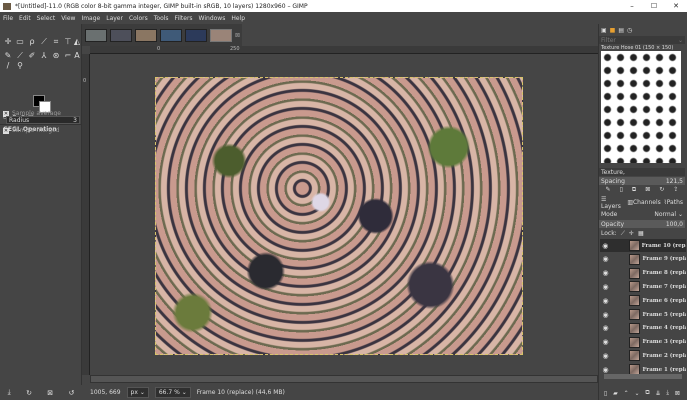 This screenshot has width=687, height=400. I want to click on lock-position-icon: ✛, so click(631, 233).